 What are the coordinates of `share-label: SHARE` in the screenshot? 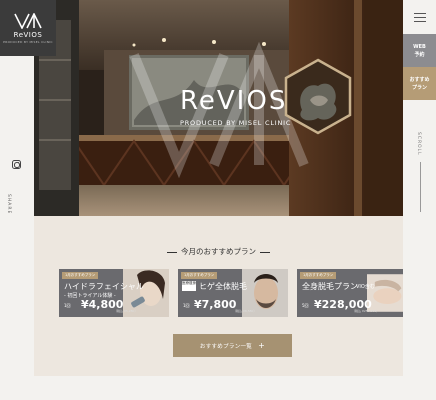 It's located at (8, 204).